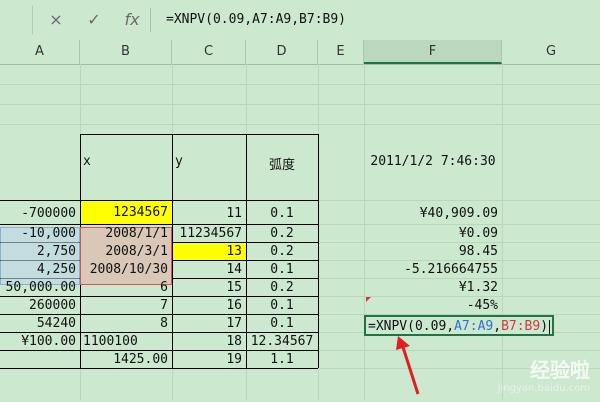 This screenshot has height=402, width=600. Describe the element at coordinates (150, 20) in the screenshot. I see `formula-bar-divider` at that location.